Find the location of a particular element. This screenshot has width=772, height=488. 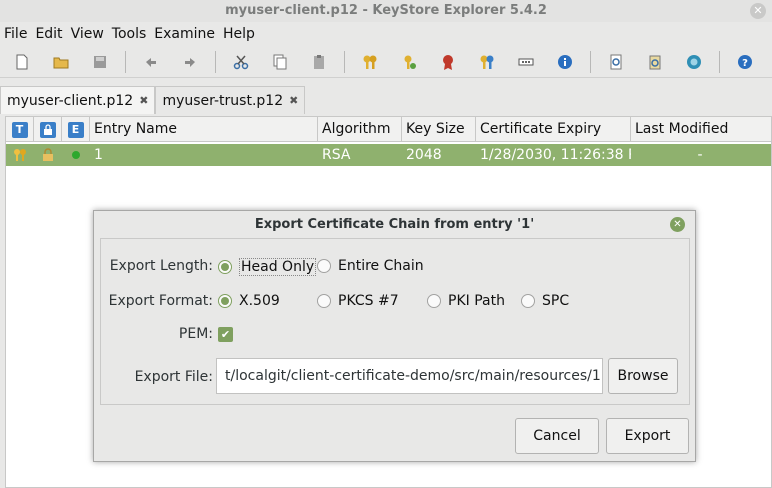

lock-icon is located at coordinates (48, 155).